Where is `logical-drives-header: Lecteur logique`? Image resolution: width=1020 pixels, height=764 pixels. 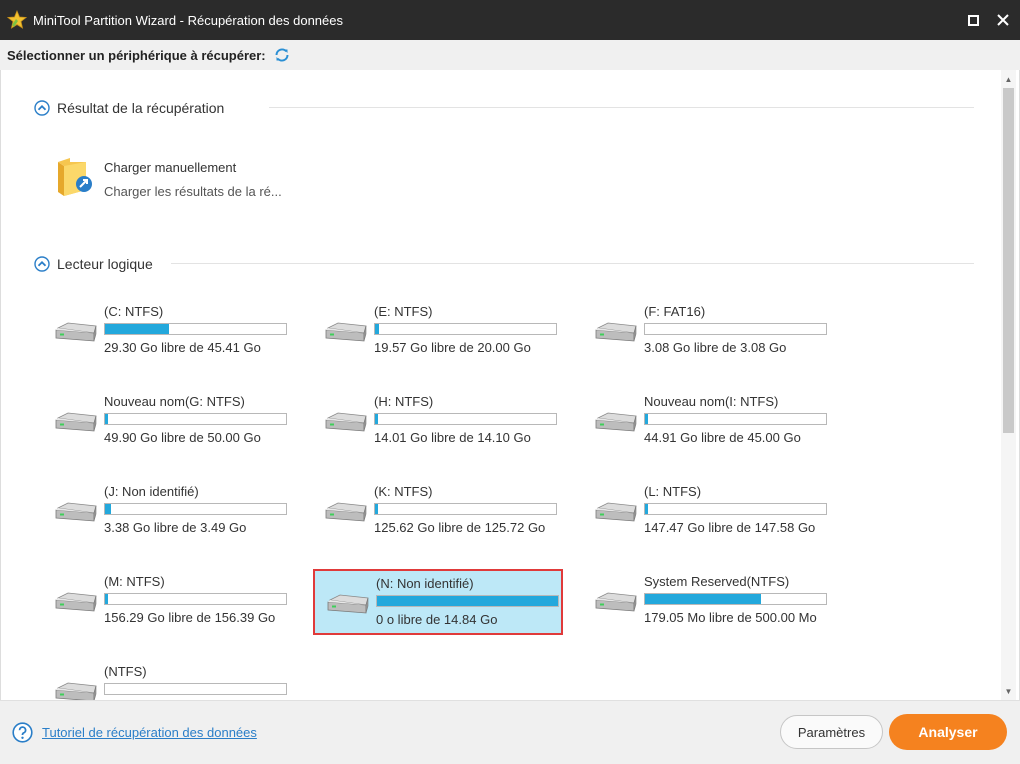
logical-drives-header: Lecteur logique is located at coordinates (93, 264).